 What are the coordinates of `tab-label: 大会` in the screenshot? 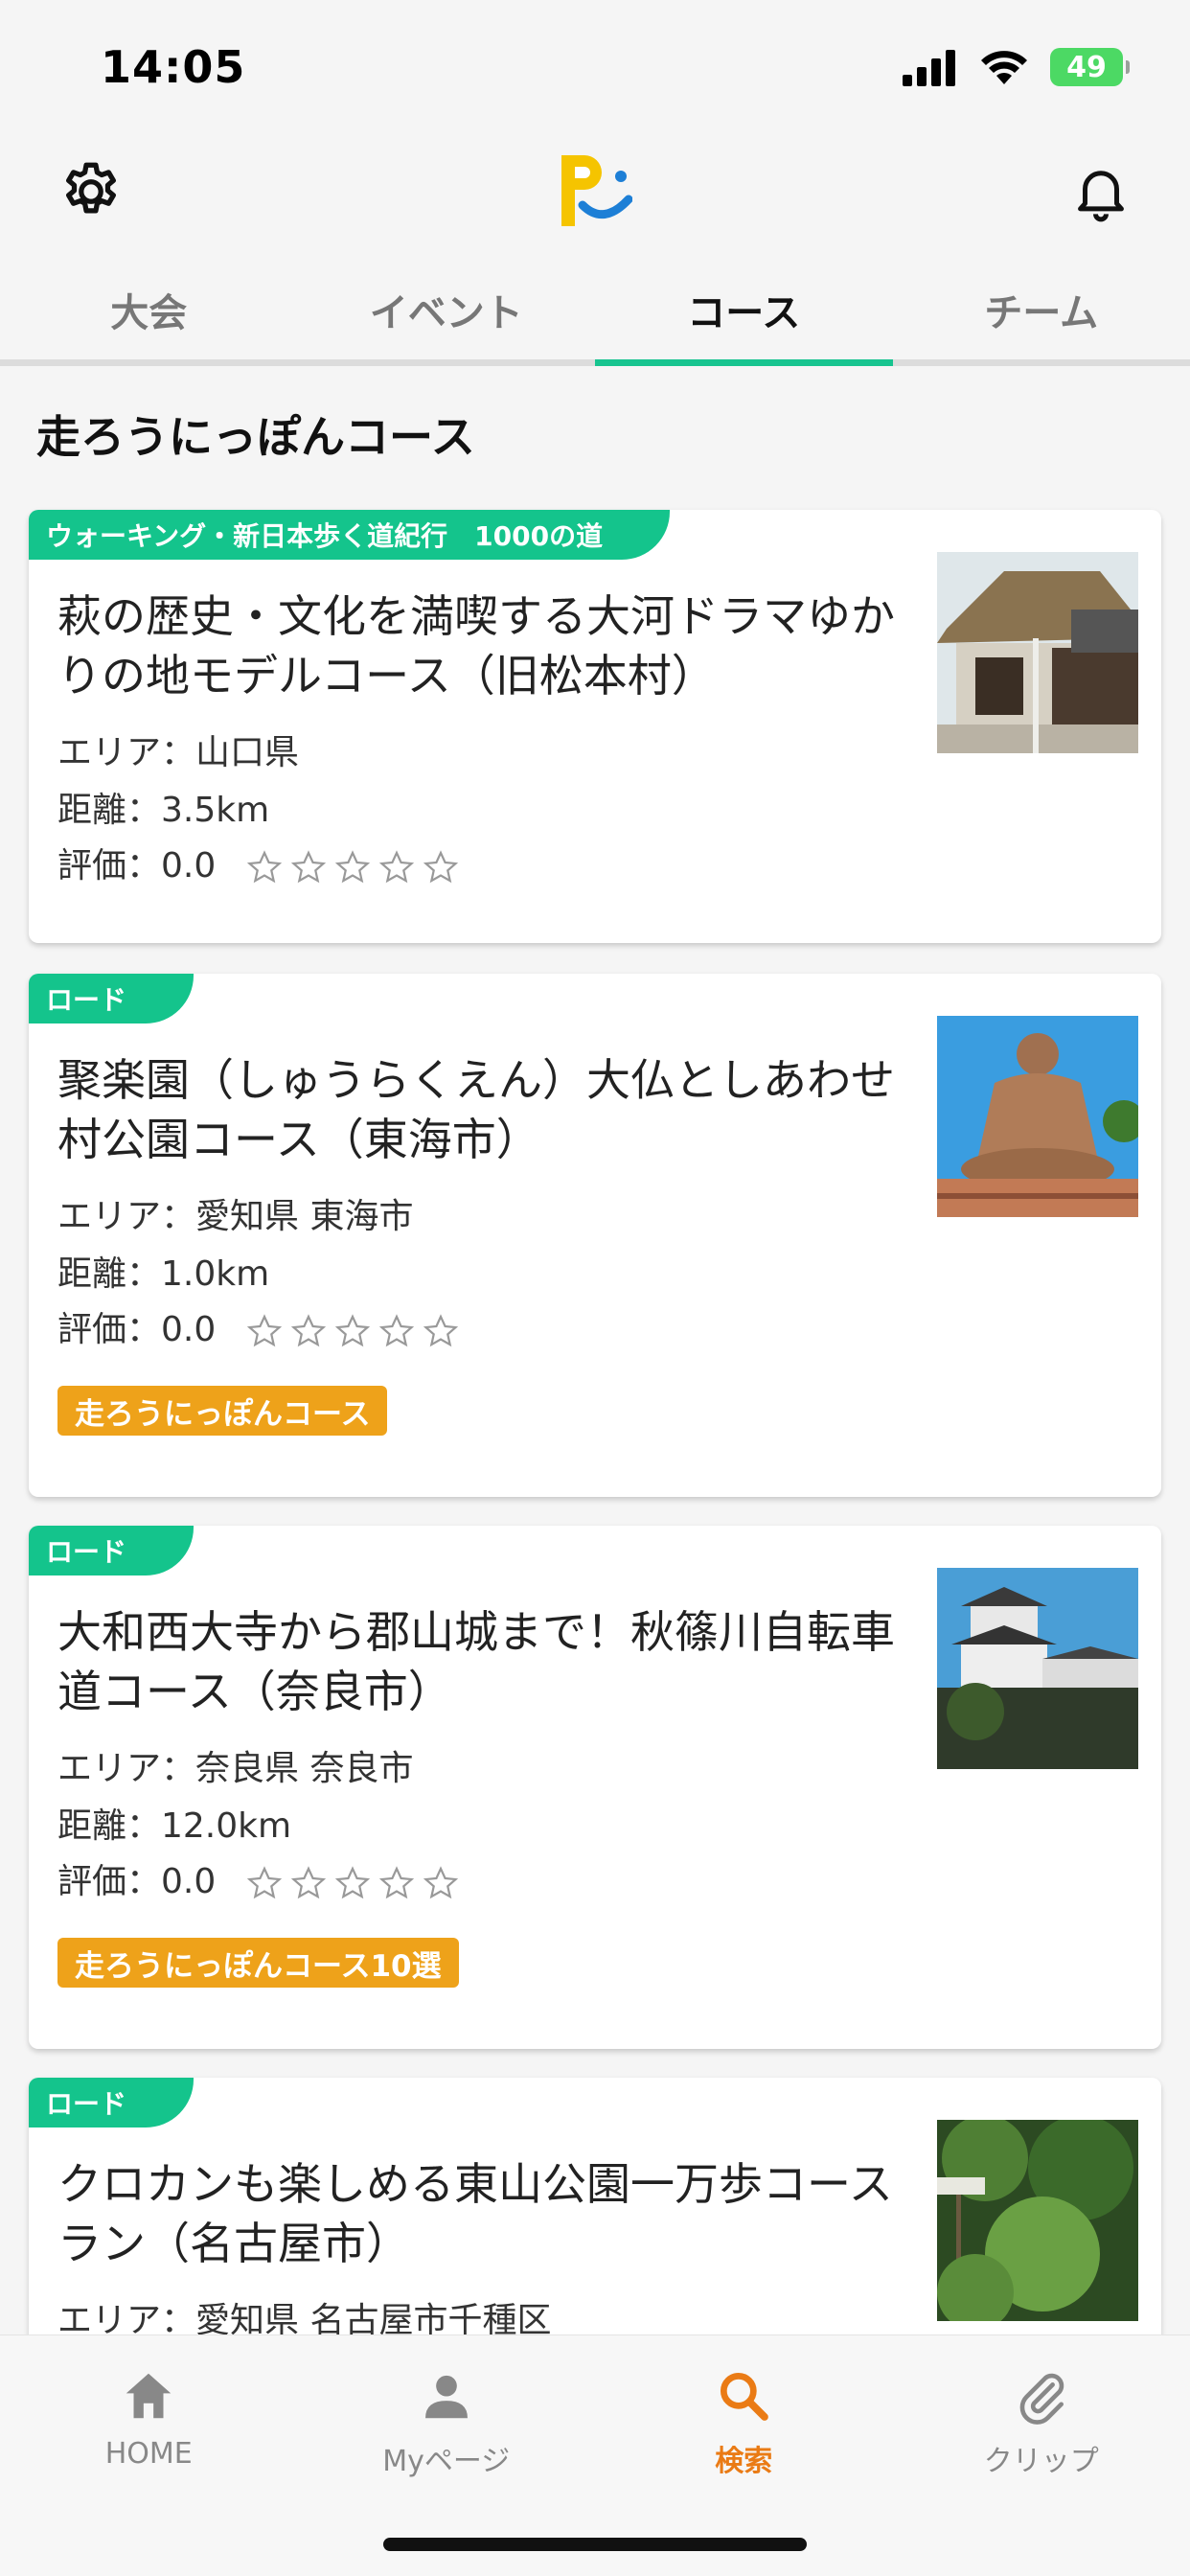 It's located at (149, 312).